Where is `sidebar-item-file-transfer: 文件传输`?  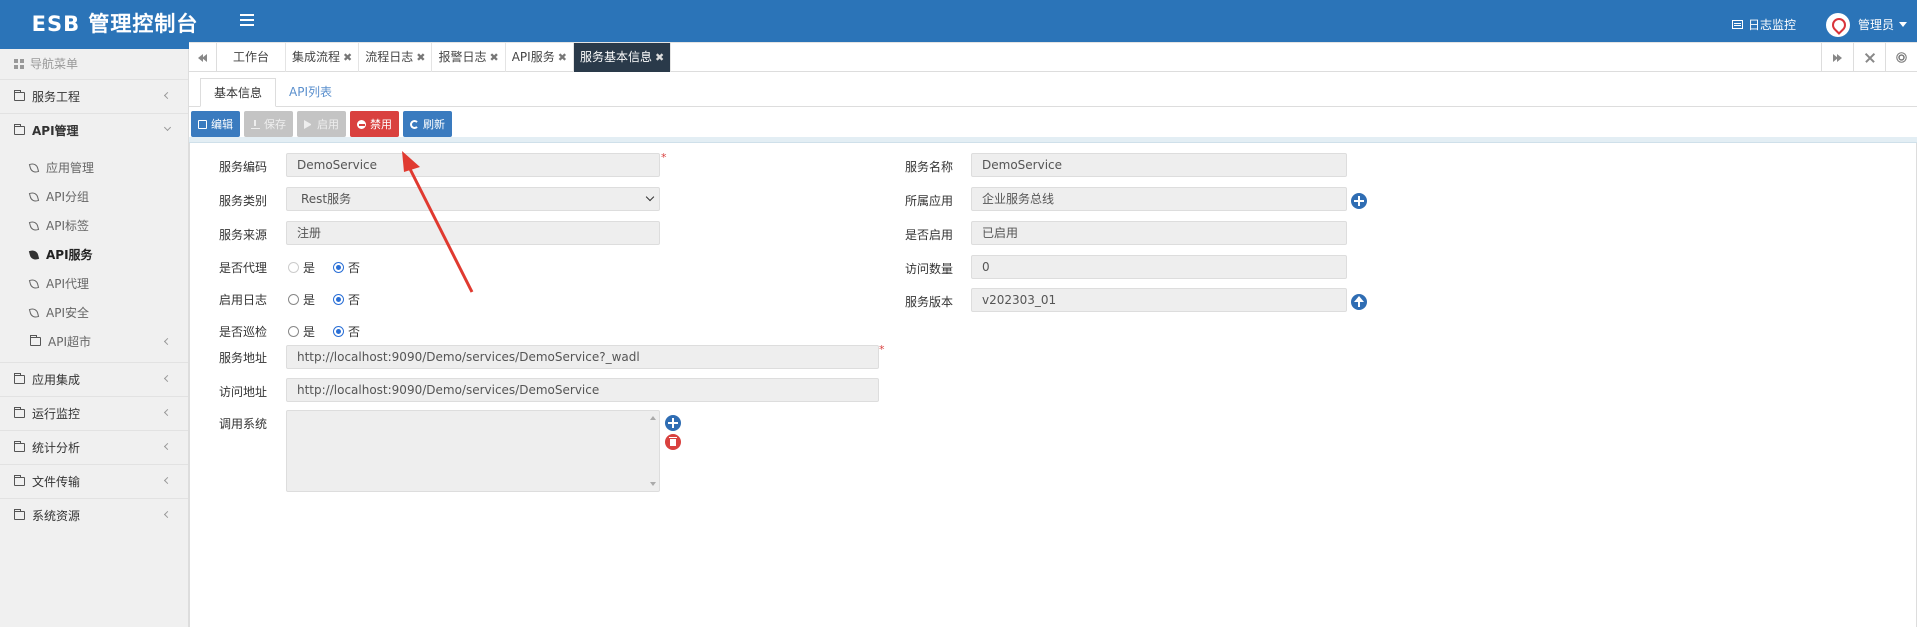
sidebar-item-file-transfer: 文件传输 is located at coordinates (94, 481).